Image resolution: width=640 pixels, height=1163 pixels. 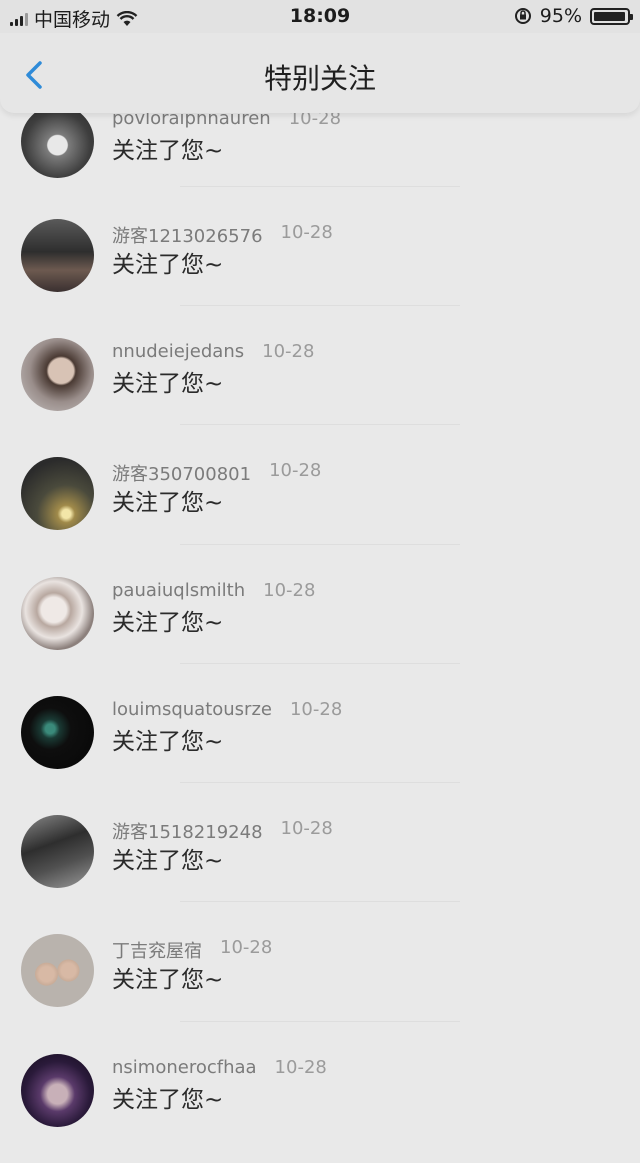 I want to click on username: louimsquatousrze, so click(x=192, y=709).